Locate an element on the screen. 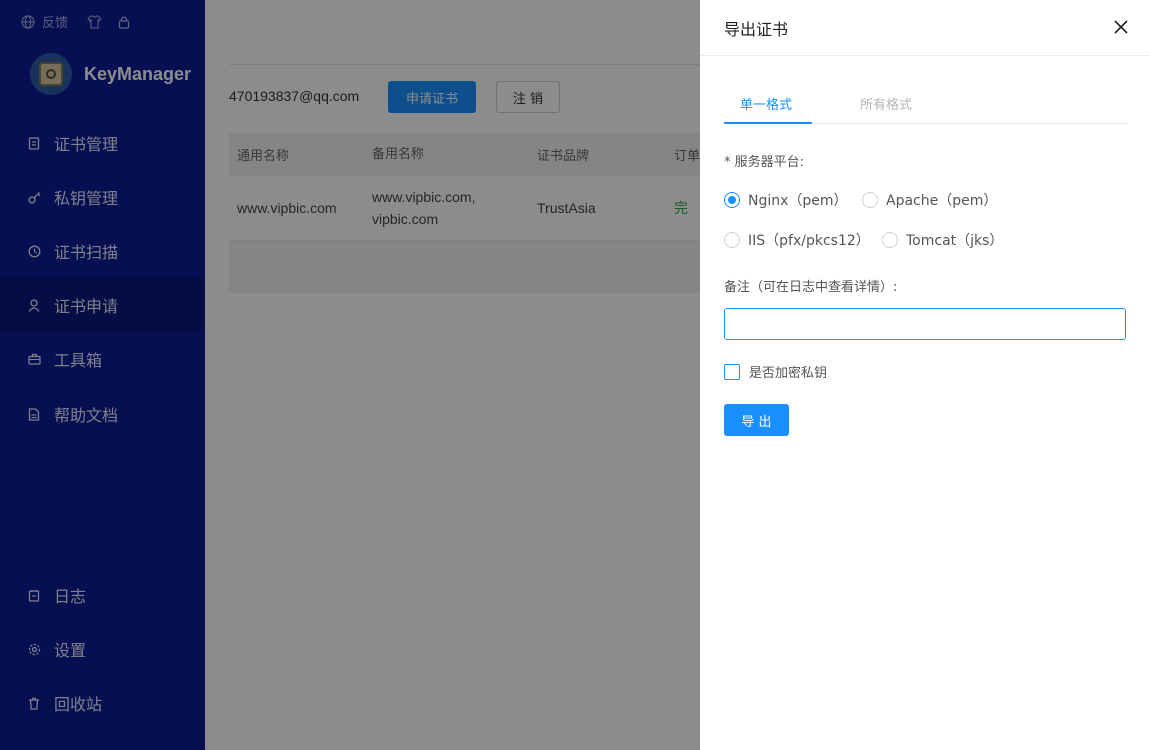 The image size is (1150, 750). platform-label: * 服务器平台: is located at coordinates (764, 162).